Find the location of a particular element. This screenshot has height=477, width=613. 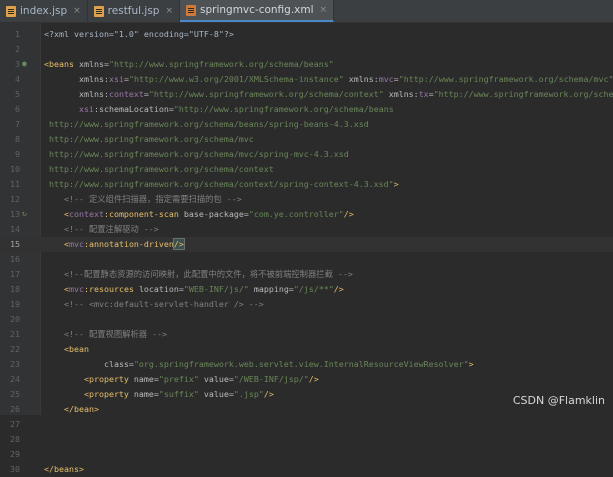

line-code: <mvc:annotation-driven/> is located at coordinates (114, 244).